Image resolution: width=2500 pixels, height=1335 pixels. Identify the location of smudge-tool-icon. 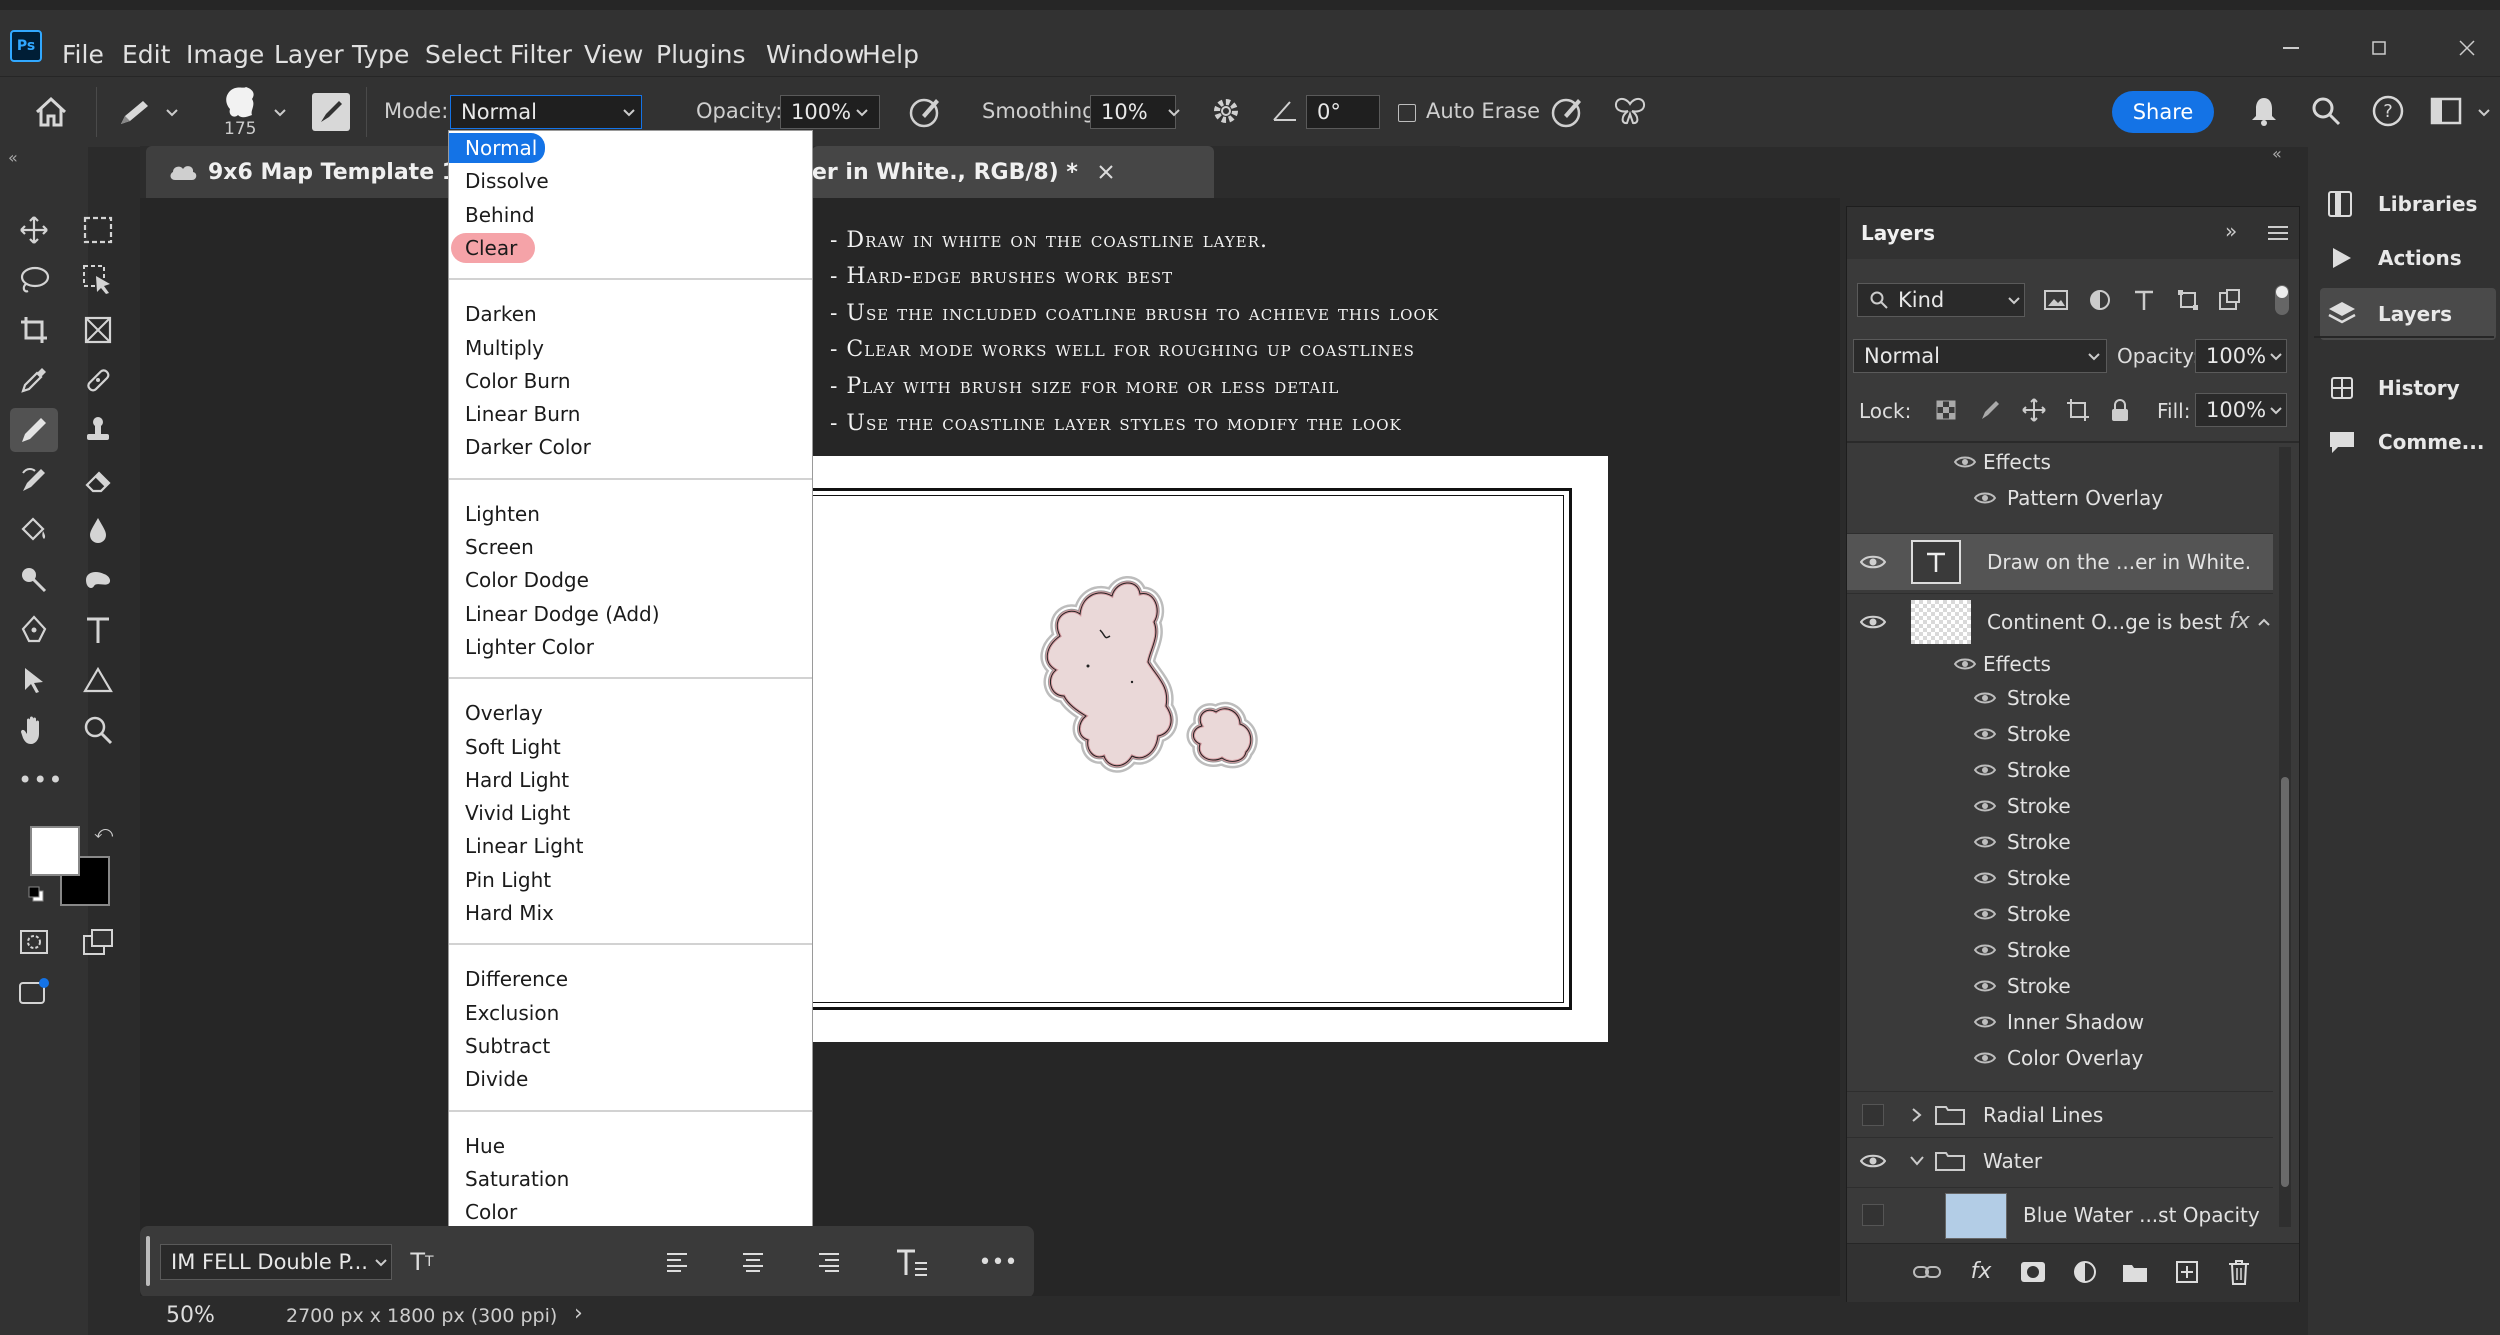
(98, 580).